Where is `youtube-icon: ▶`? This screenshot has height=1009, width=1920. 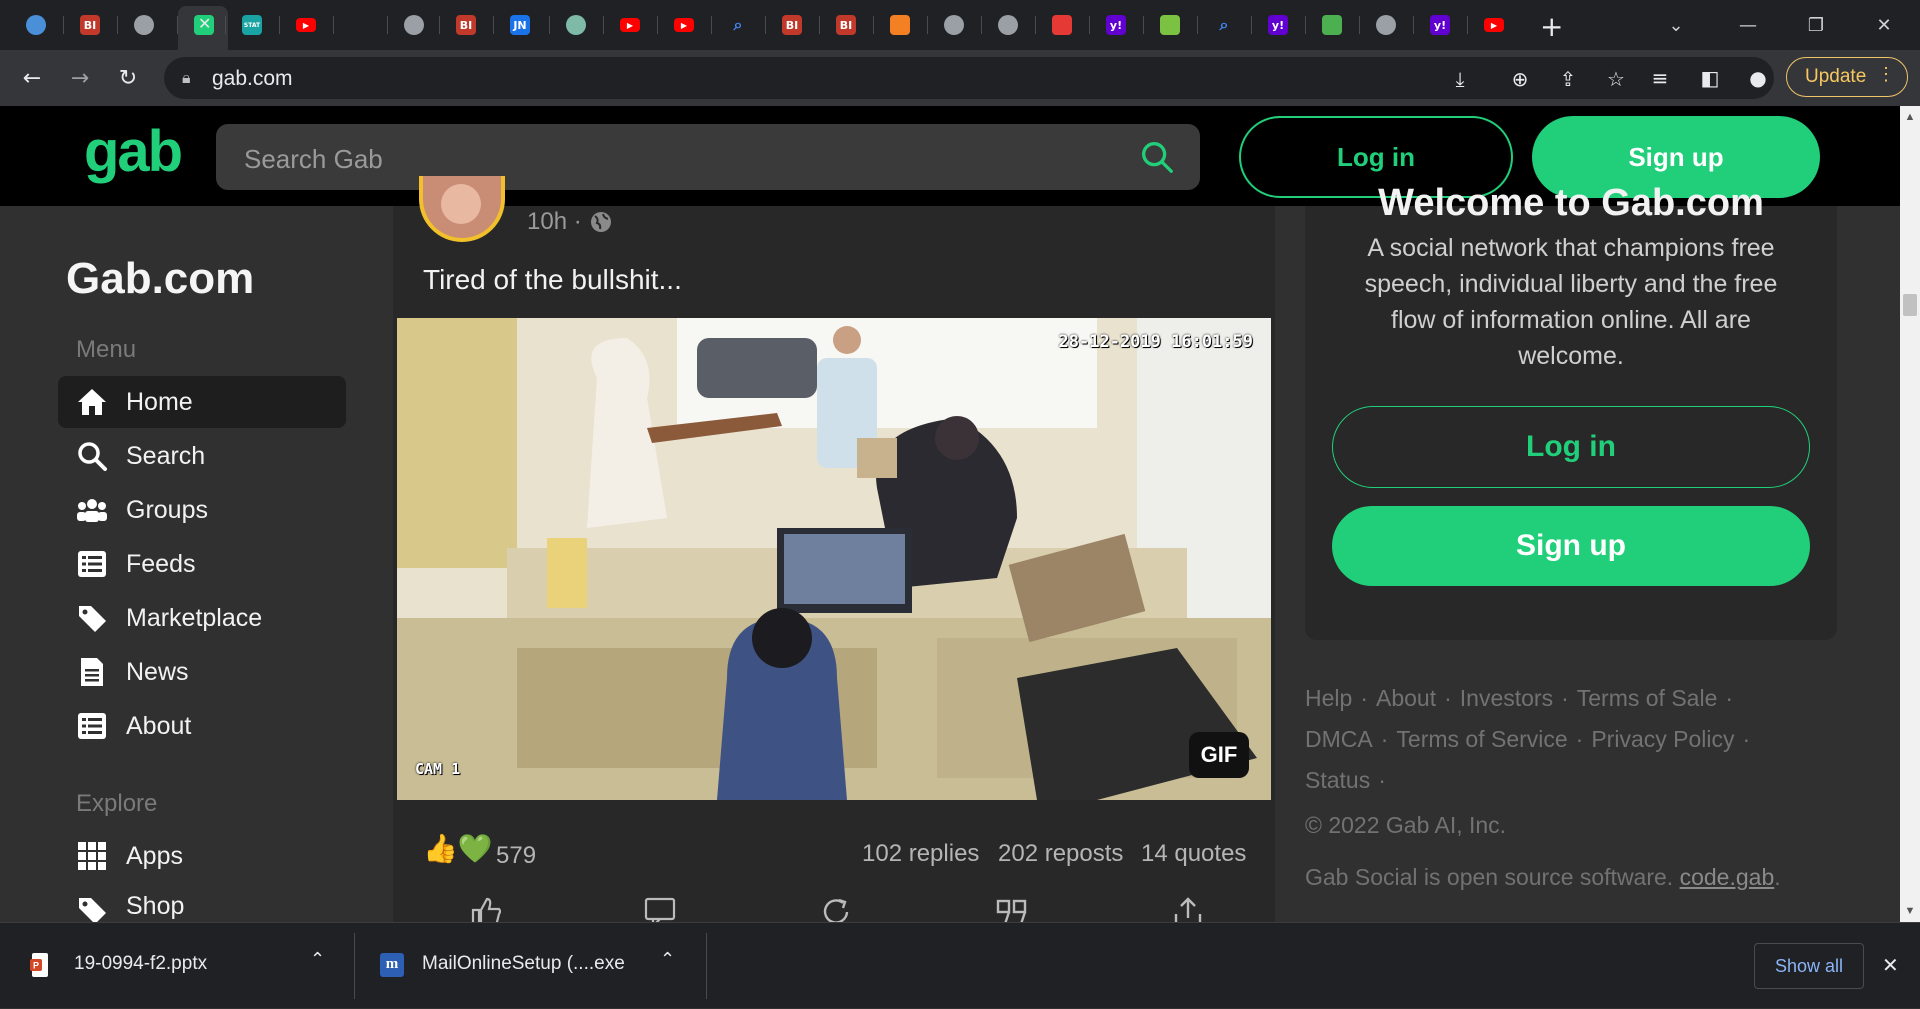
youtube-icon: ▶ is located at coordinates (1494, 25).